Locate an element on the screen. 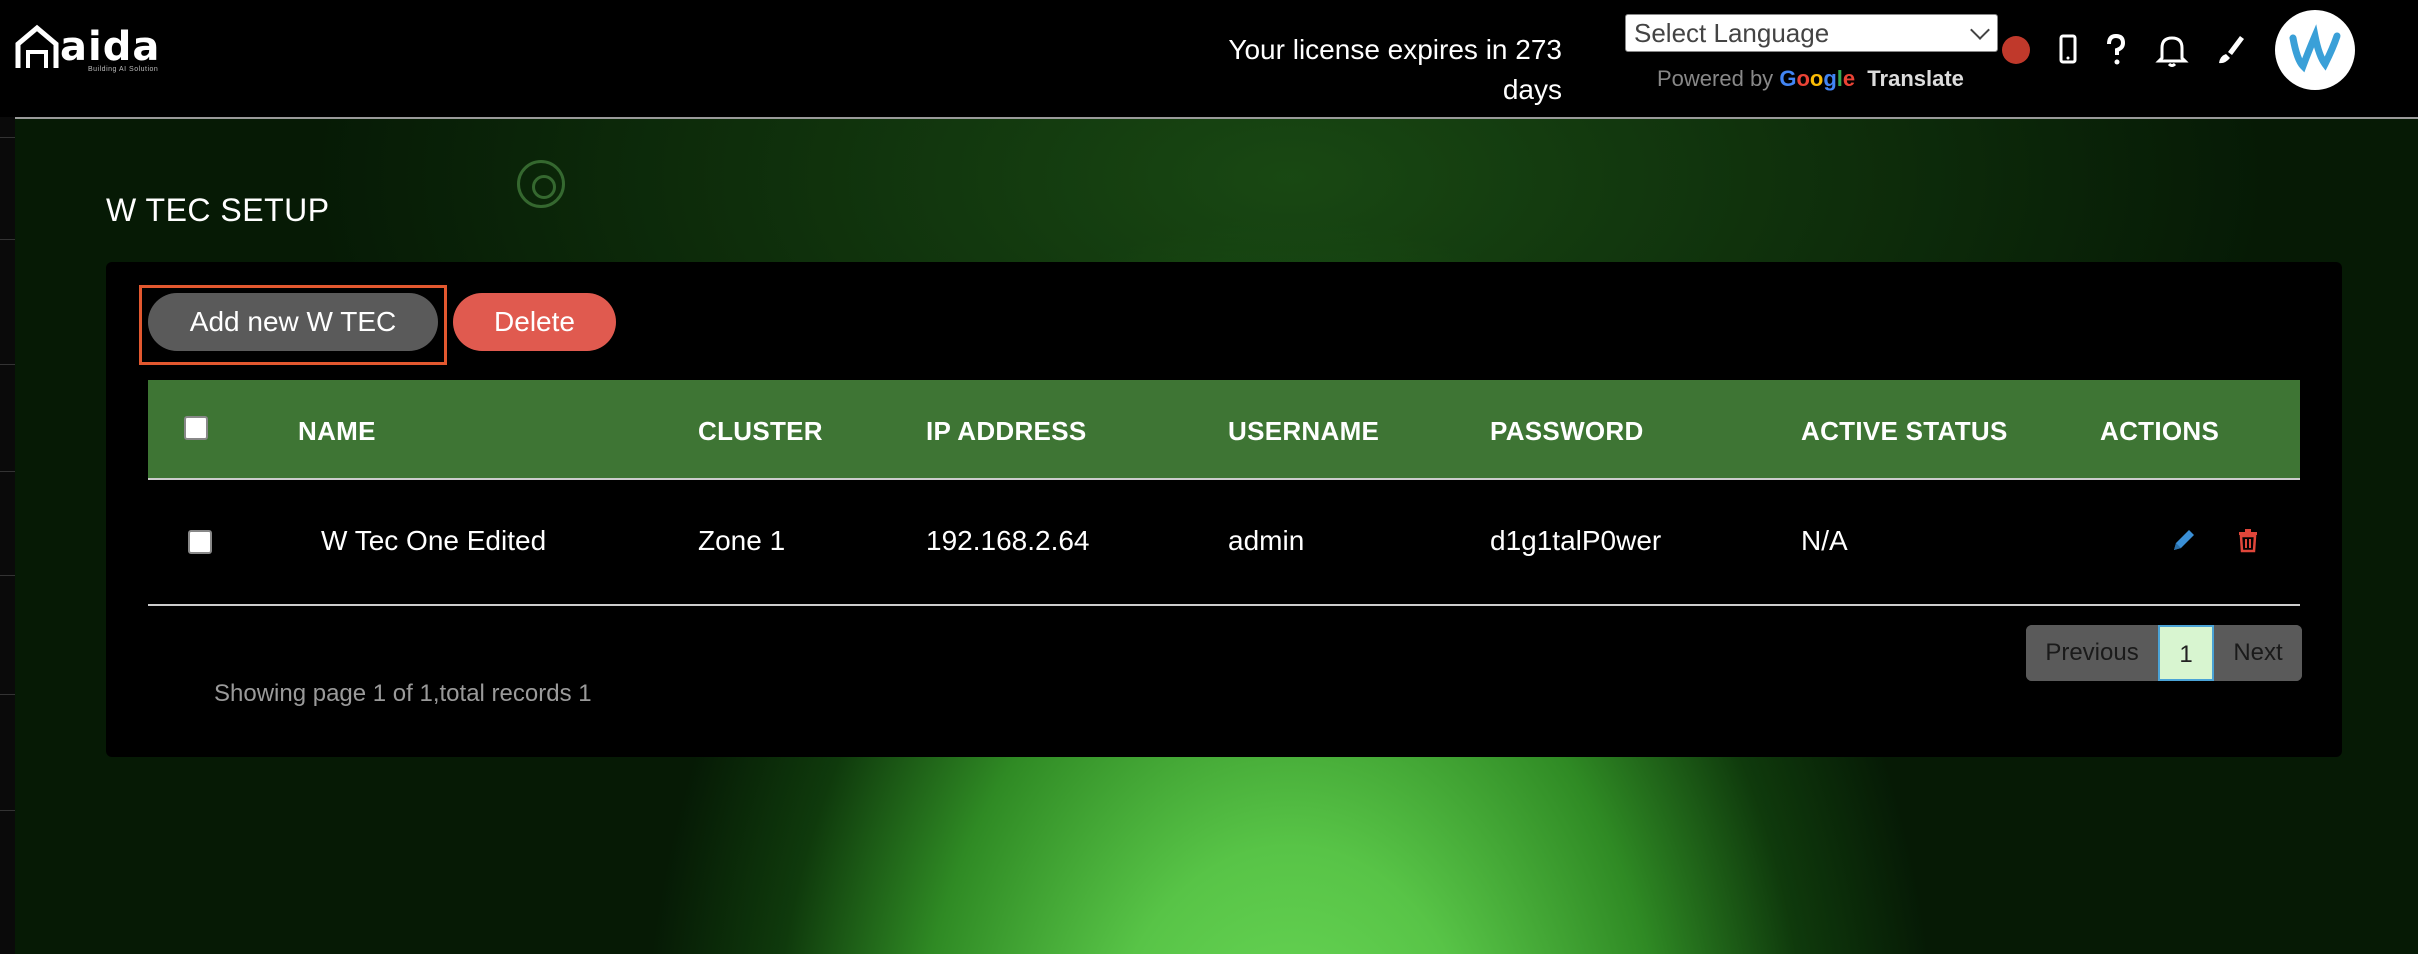 The height and width of the screenshot is (954, 2418). column-header-ip-address: IP ADDRESS is located at coordinates (1006, 431).